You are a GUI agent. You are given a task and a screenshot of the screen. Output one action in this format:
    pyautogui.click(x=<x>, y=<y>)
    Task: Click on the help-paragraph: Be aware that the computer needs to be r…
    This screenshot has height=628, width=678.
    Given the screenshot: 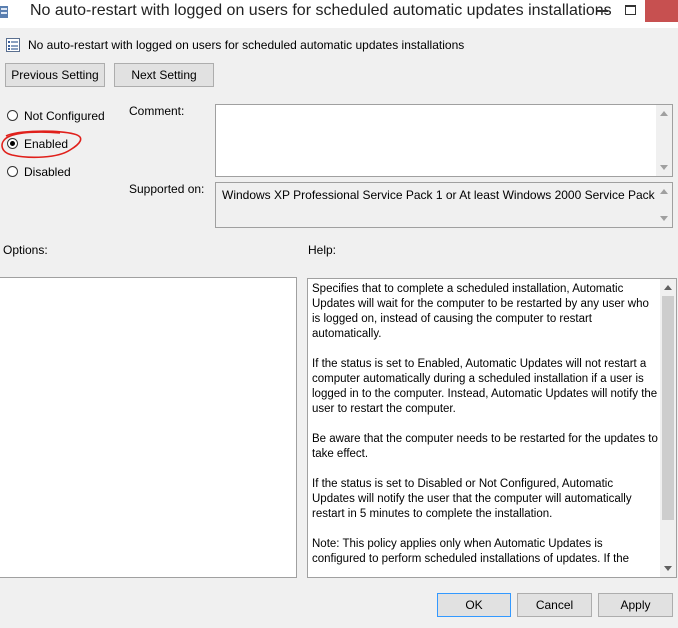 What is the action you would take?
    pyautogui.click(x=485, y=446)
    